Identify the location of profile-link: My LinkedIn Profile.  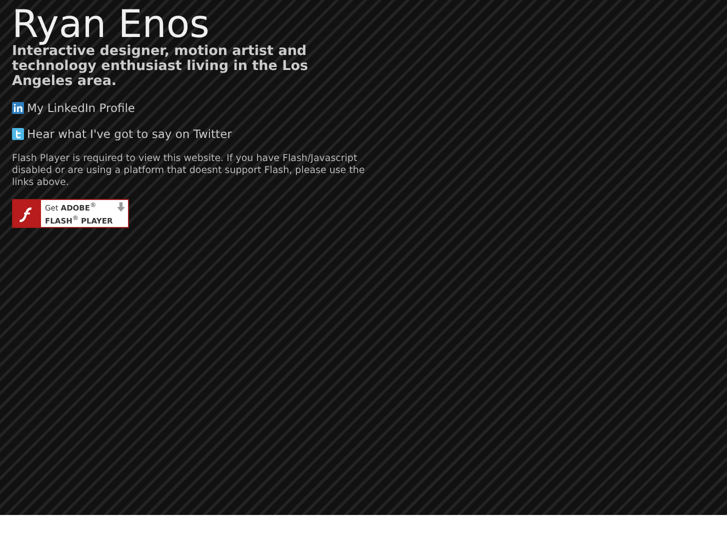
(73, 108).